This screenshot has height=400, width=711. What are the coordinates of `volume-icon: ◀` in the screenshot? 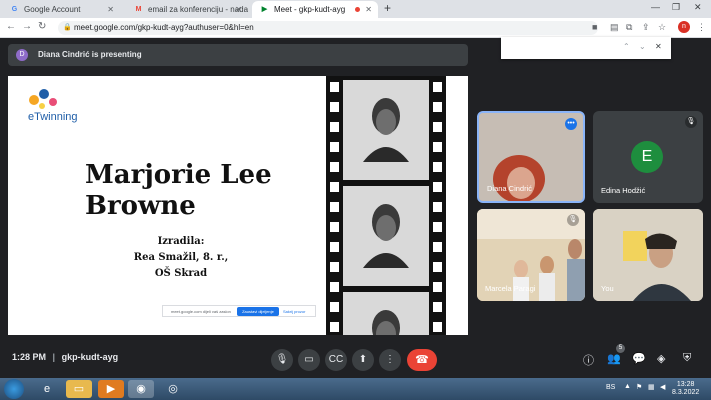 It's located at (662, 387).